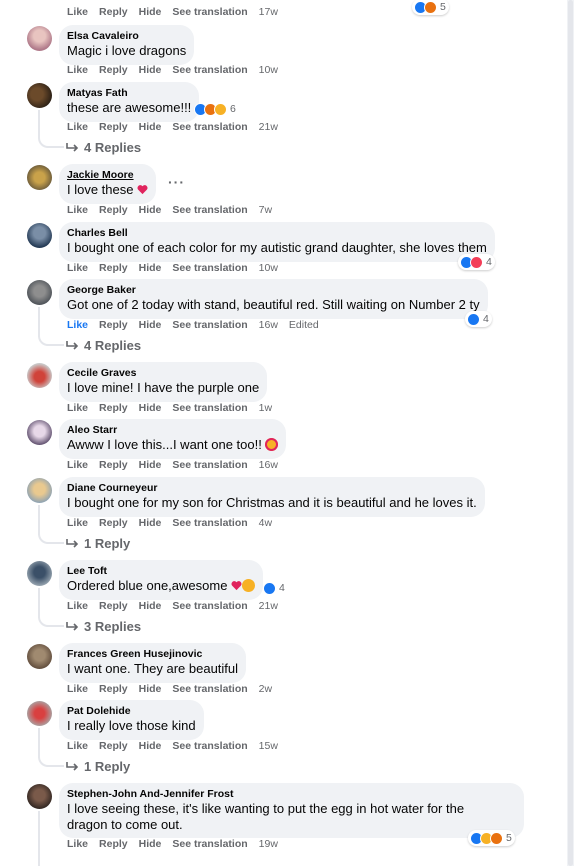 The image size is (574, 866). Describe the element at coordinates (215, 109) in the screenshot. I see `reaction-summary: 6` at that location.